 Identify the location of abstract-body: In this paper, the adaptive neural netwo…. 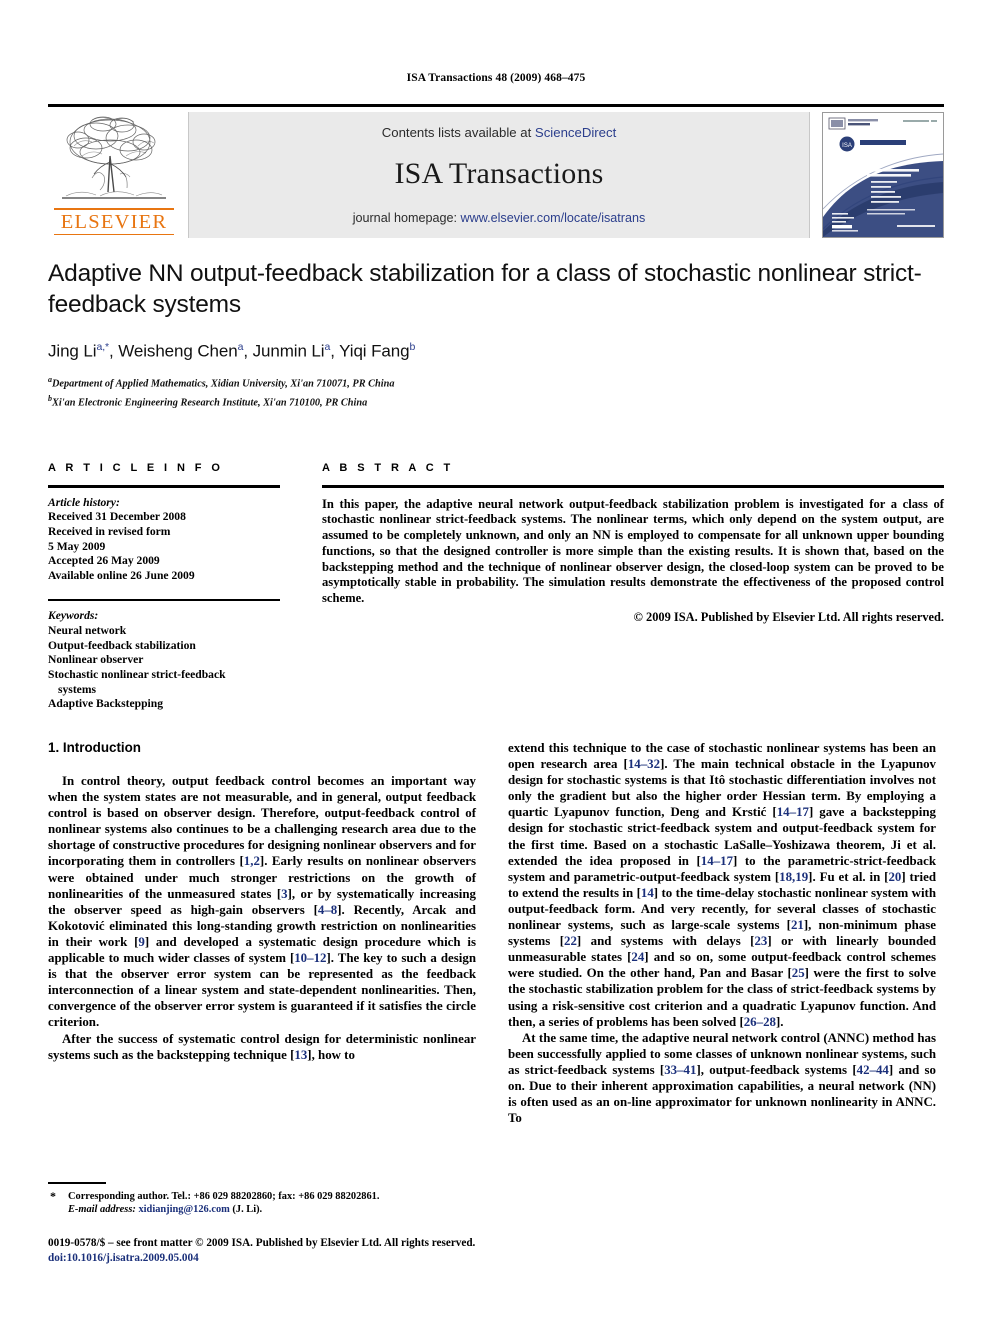
(633, 551).